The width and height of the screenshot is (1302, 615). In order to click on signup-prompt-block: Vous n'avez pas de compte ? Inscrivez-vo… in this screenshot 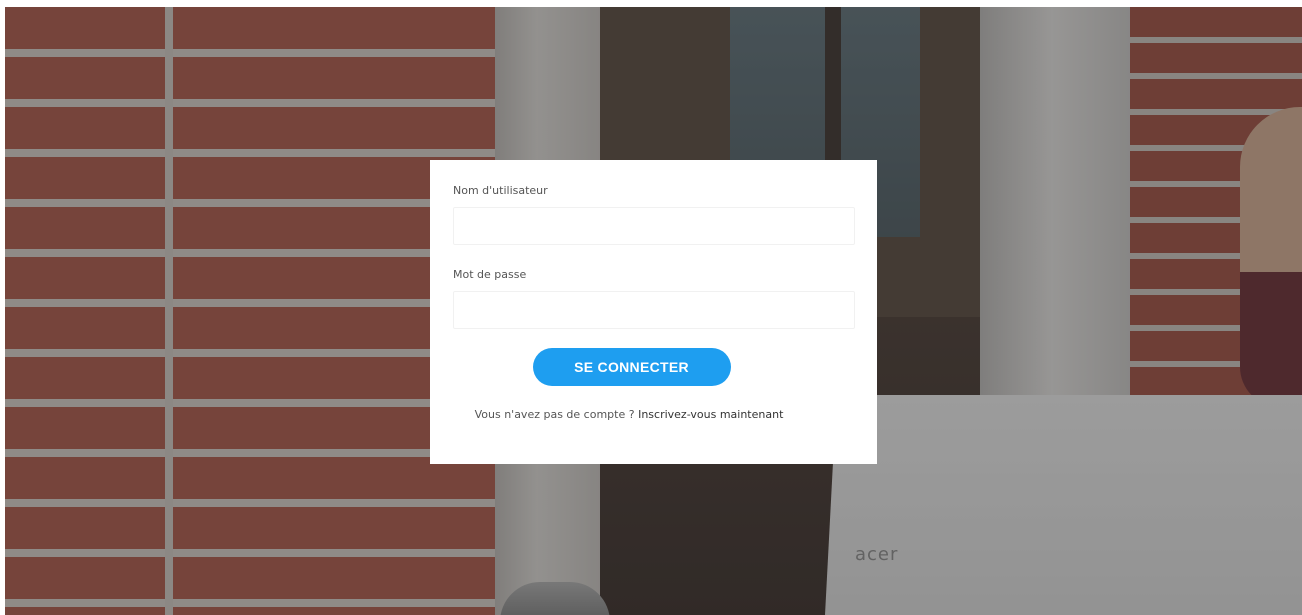, I will do `click(629, 415)`.